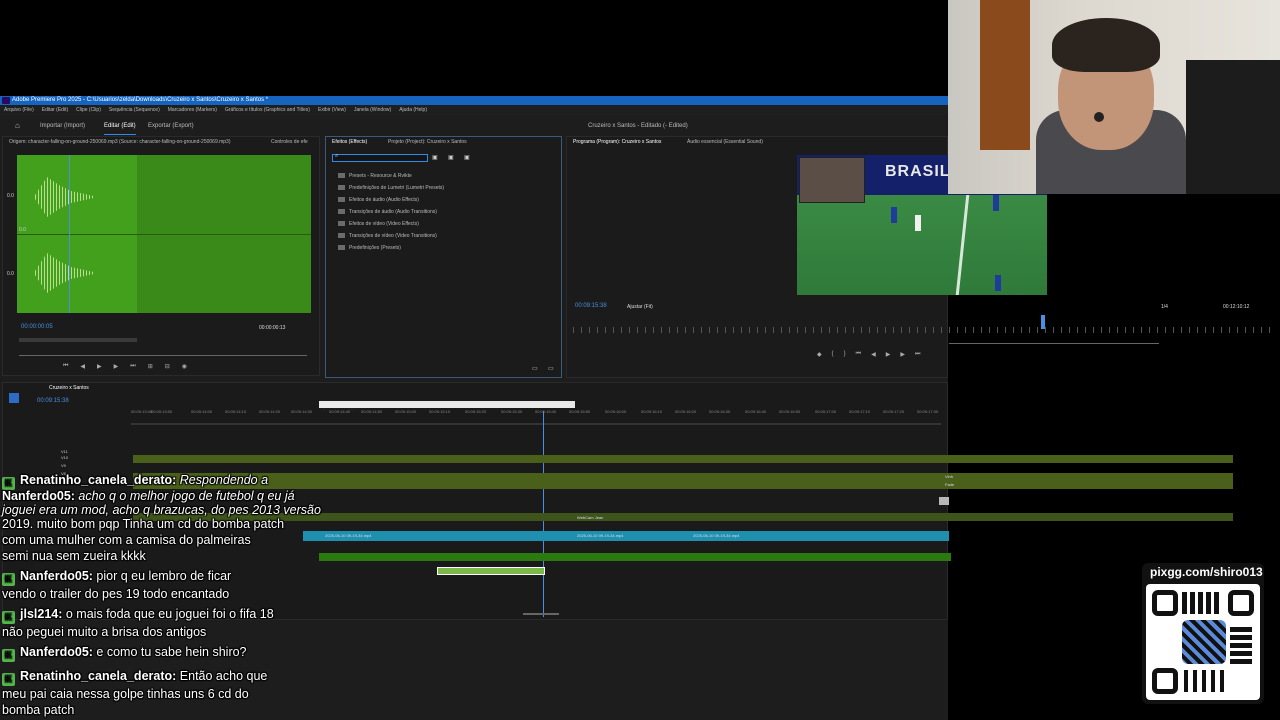 The width and height of the screenshot is (1280, 720). Describe the element at coordinates (372, 110) in the screenshot. I see `menu-window: Janela (Window)` at that location.